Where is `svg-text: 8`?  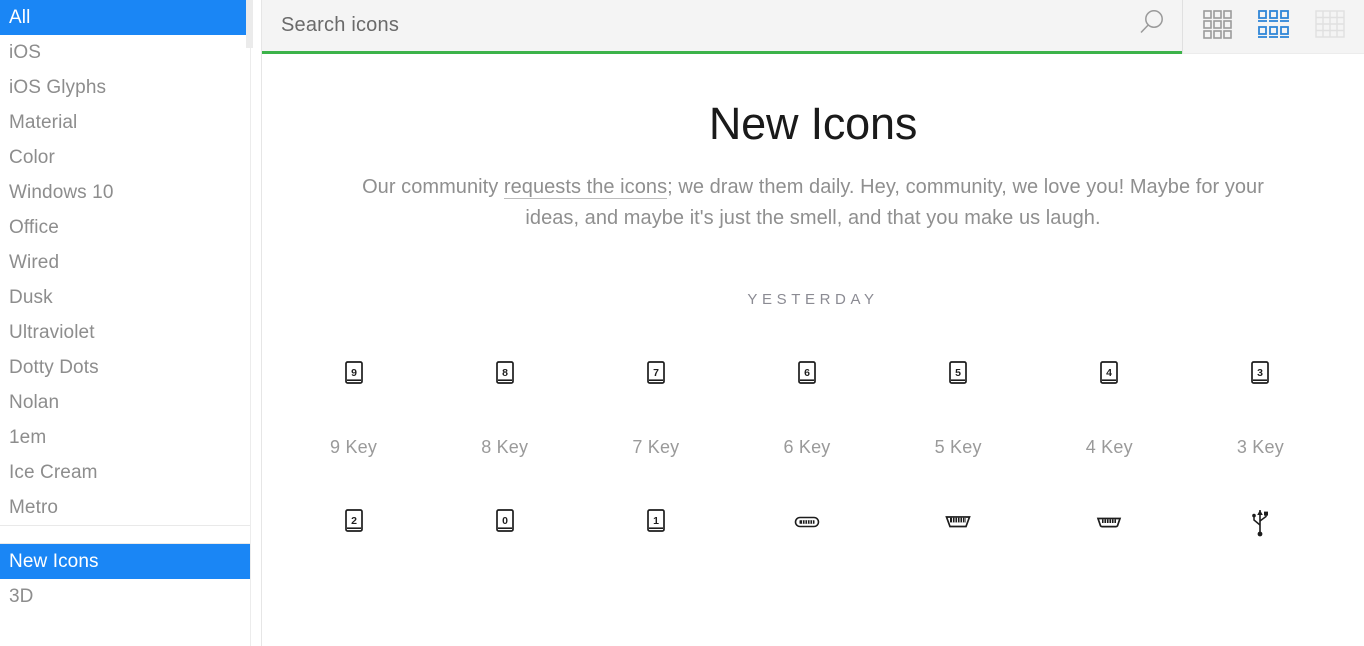 svg-text: 8 is located at coordinates (505, 373).